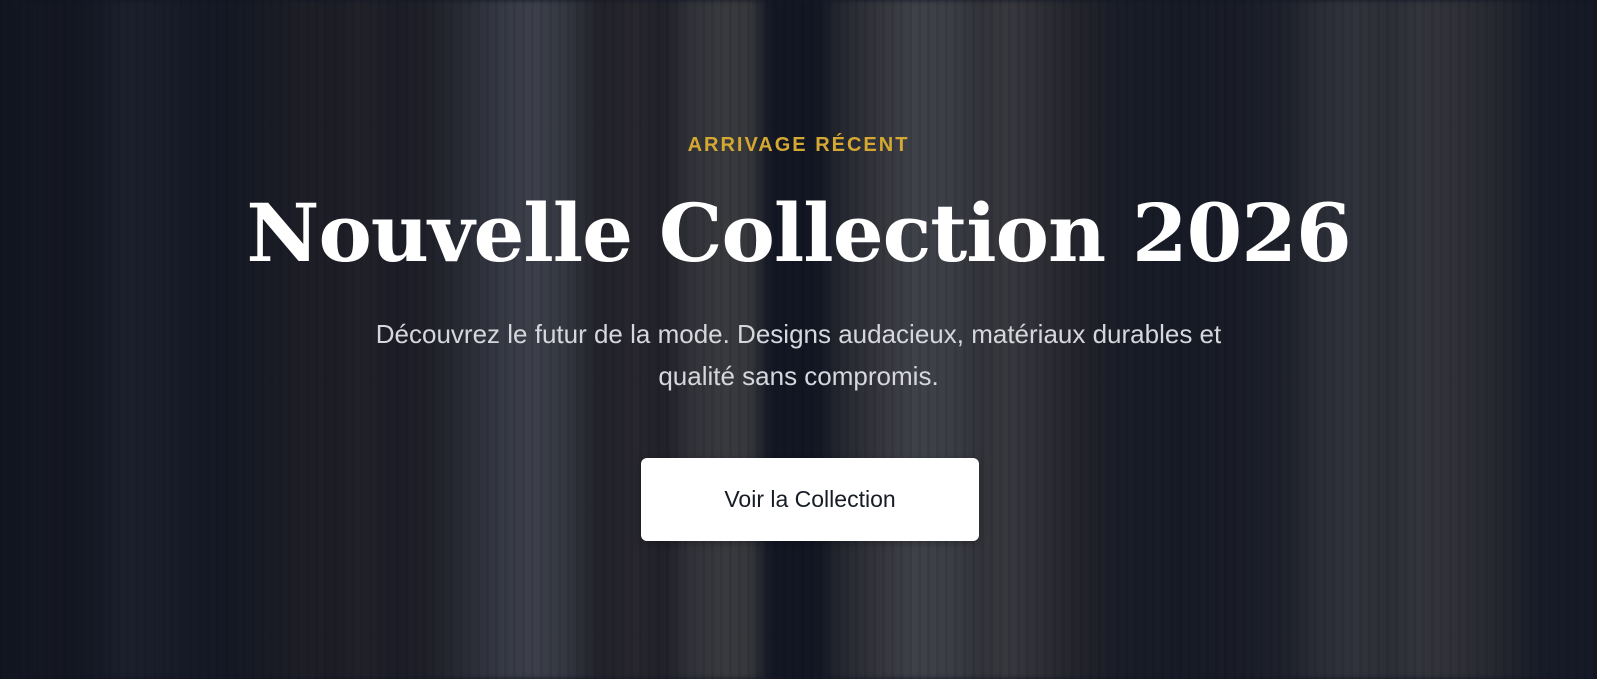 Image resolution: width=1597 pixels, height=679 pixels. I want to click on hero-title: Nouvelle Collection 2026, so click(798, 233).